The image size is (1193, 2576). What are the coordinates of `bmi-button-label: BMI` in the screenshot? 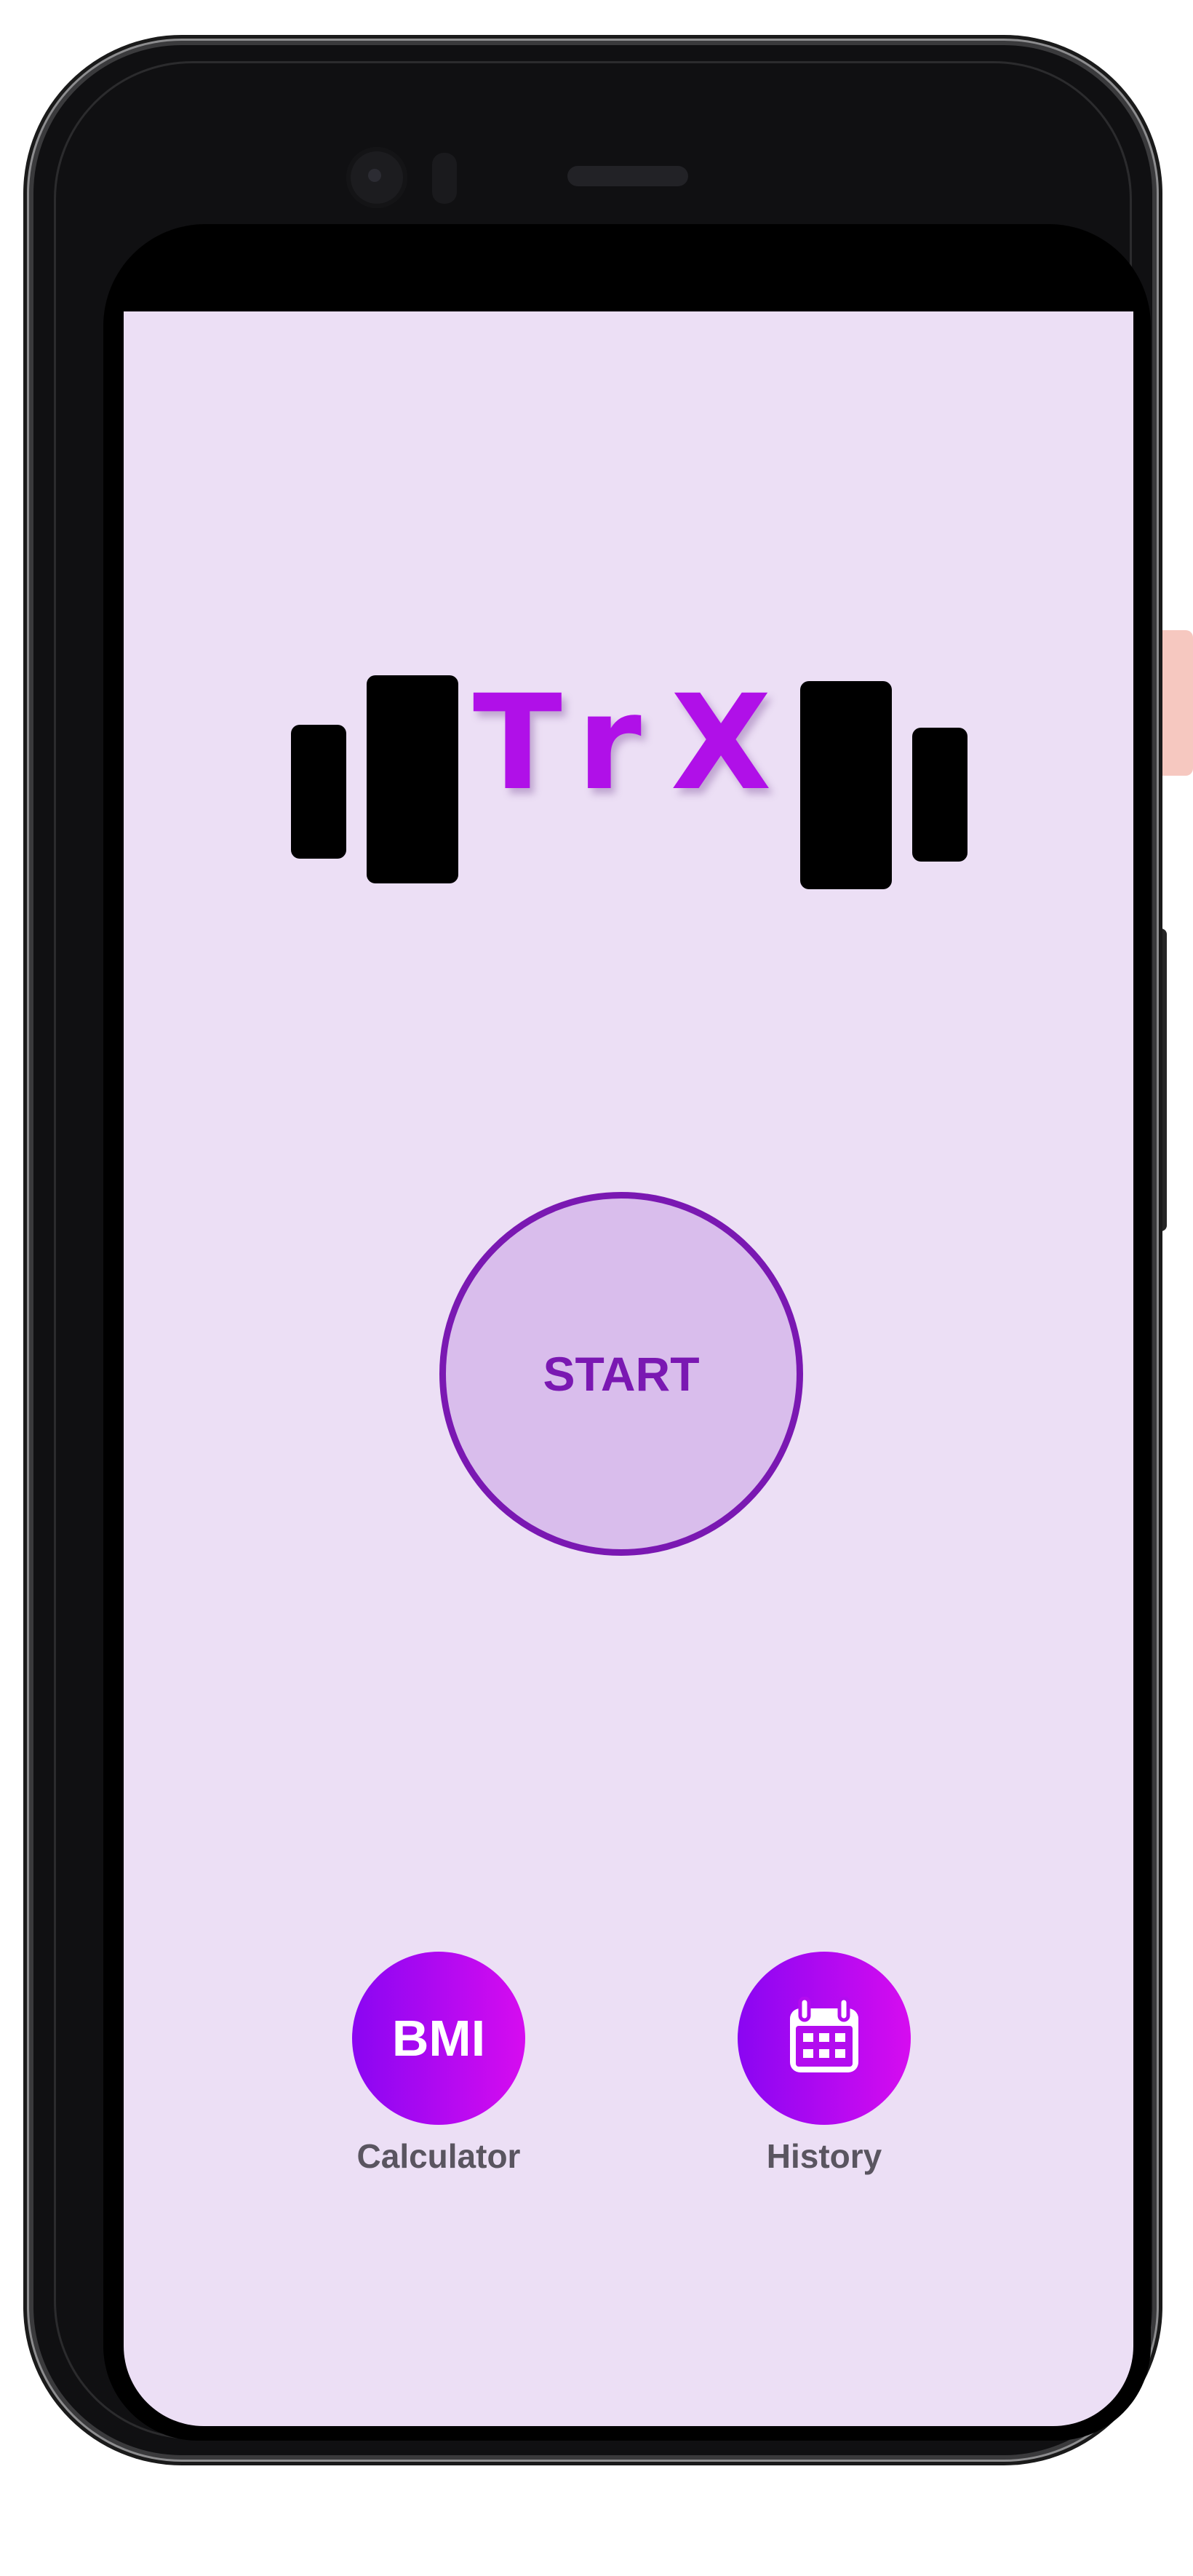 It's located at (438, 2038).